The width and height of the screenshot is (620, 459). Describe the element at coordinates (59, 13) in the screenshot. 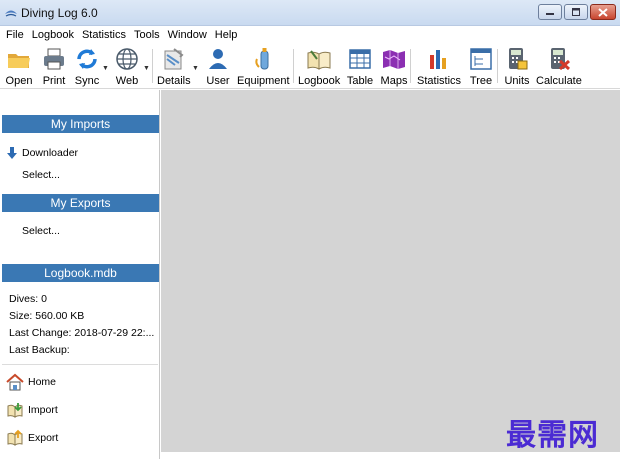

I see `window-title: Diving Log 6.0` at that location.